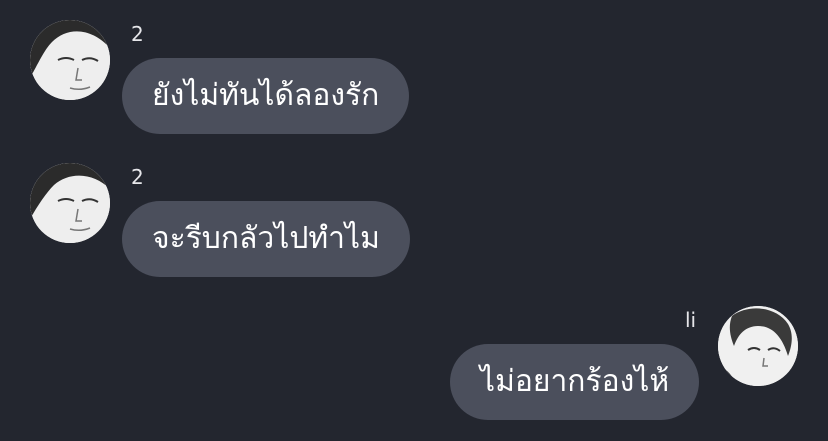  I want to click on sender-name: li, so click(691, 320).